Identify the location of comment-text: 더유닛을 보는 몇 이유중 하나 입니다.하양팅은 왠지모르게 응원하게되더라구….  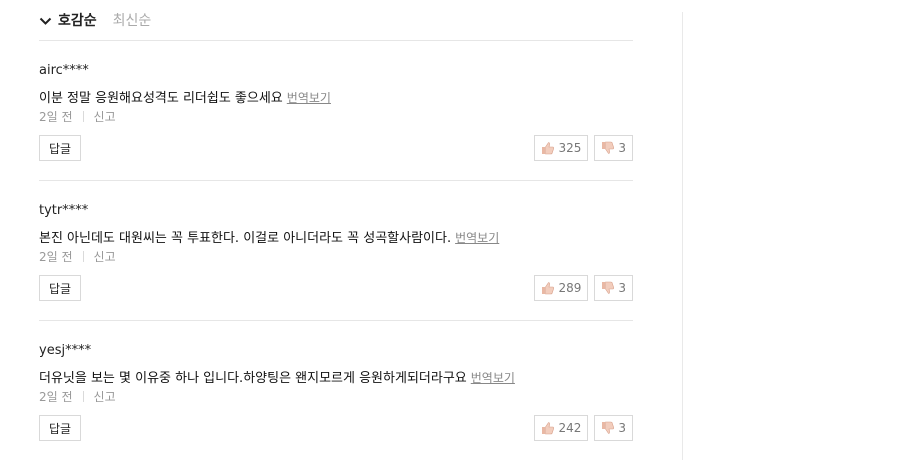
(253, 378).